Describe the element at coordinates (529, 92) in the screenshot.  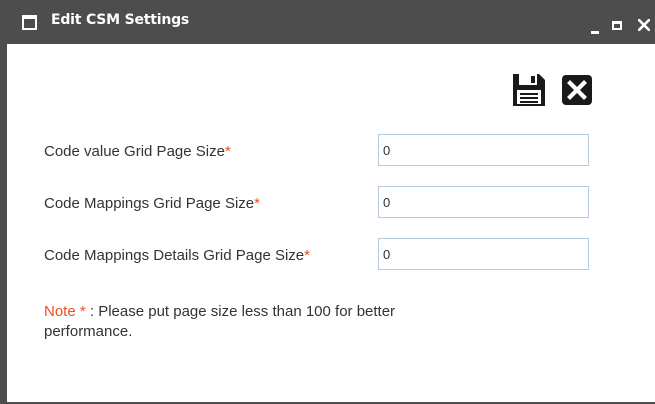
I see `save-icon` at that location.